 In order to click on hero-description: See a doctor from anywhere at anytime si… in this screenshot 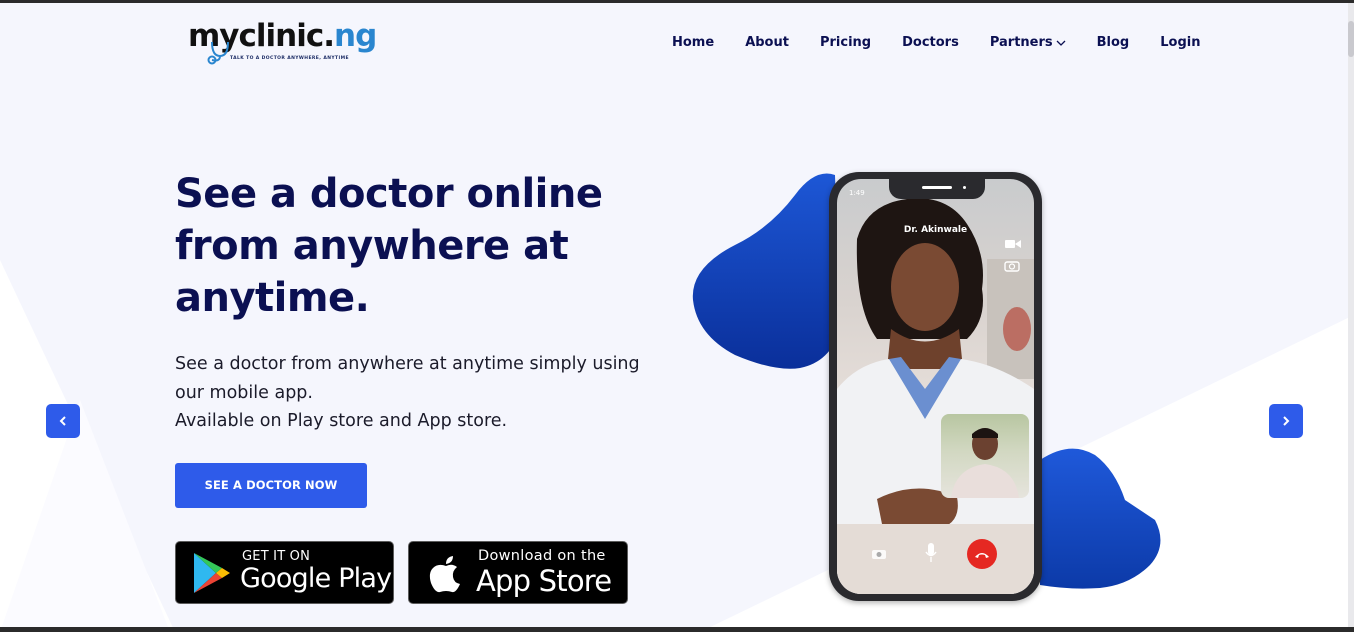, I will do `click(425, 393)`.